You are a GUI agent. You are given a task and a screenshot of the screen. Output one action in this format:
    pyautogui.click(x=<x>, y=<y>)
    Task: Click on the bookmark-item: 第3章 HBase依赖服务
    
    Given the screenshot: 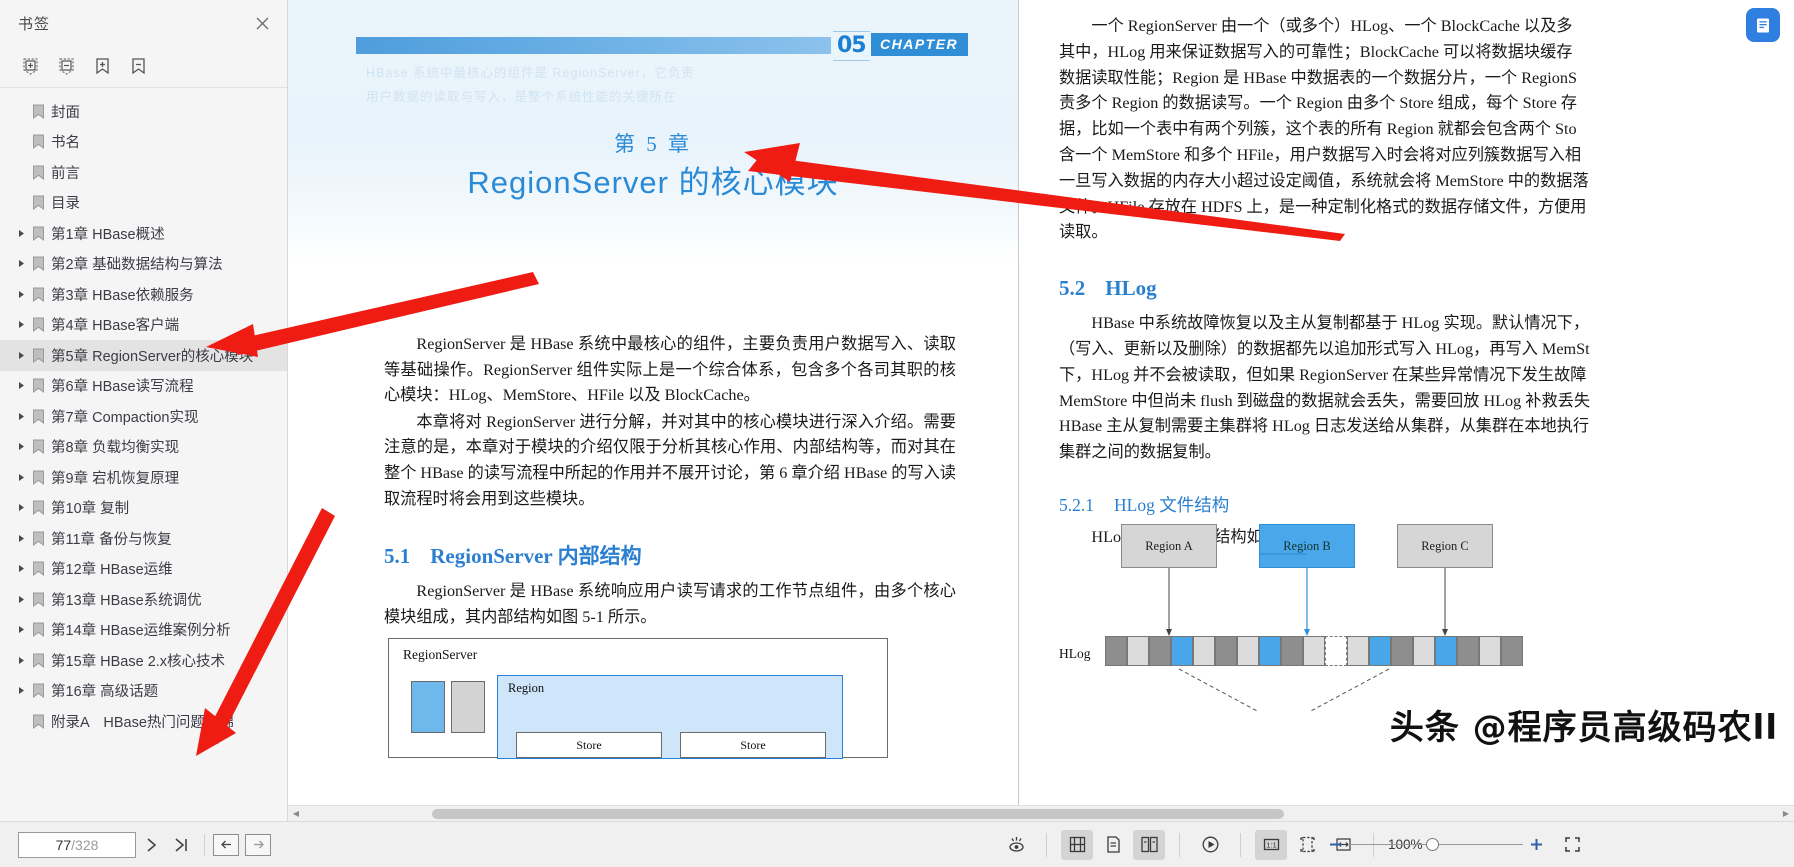 What is the action you would take?
    pyautogui.click(x=143, y=294)
    